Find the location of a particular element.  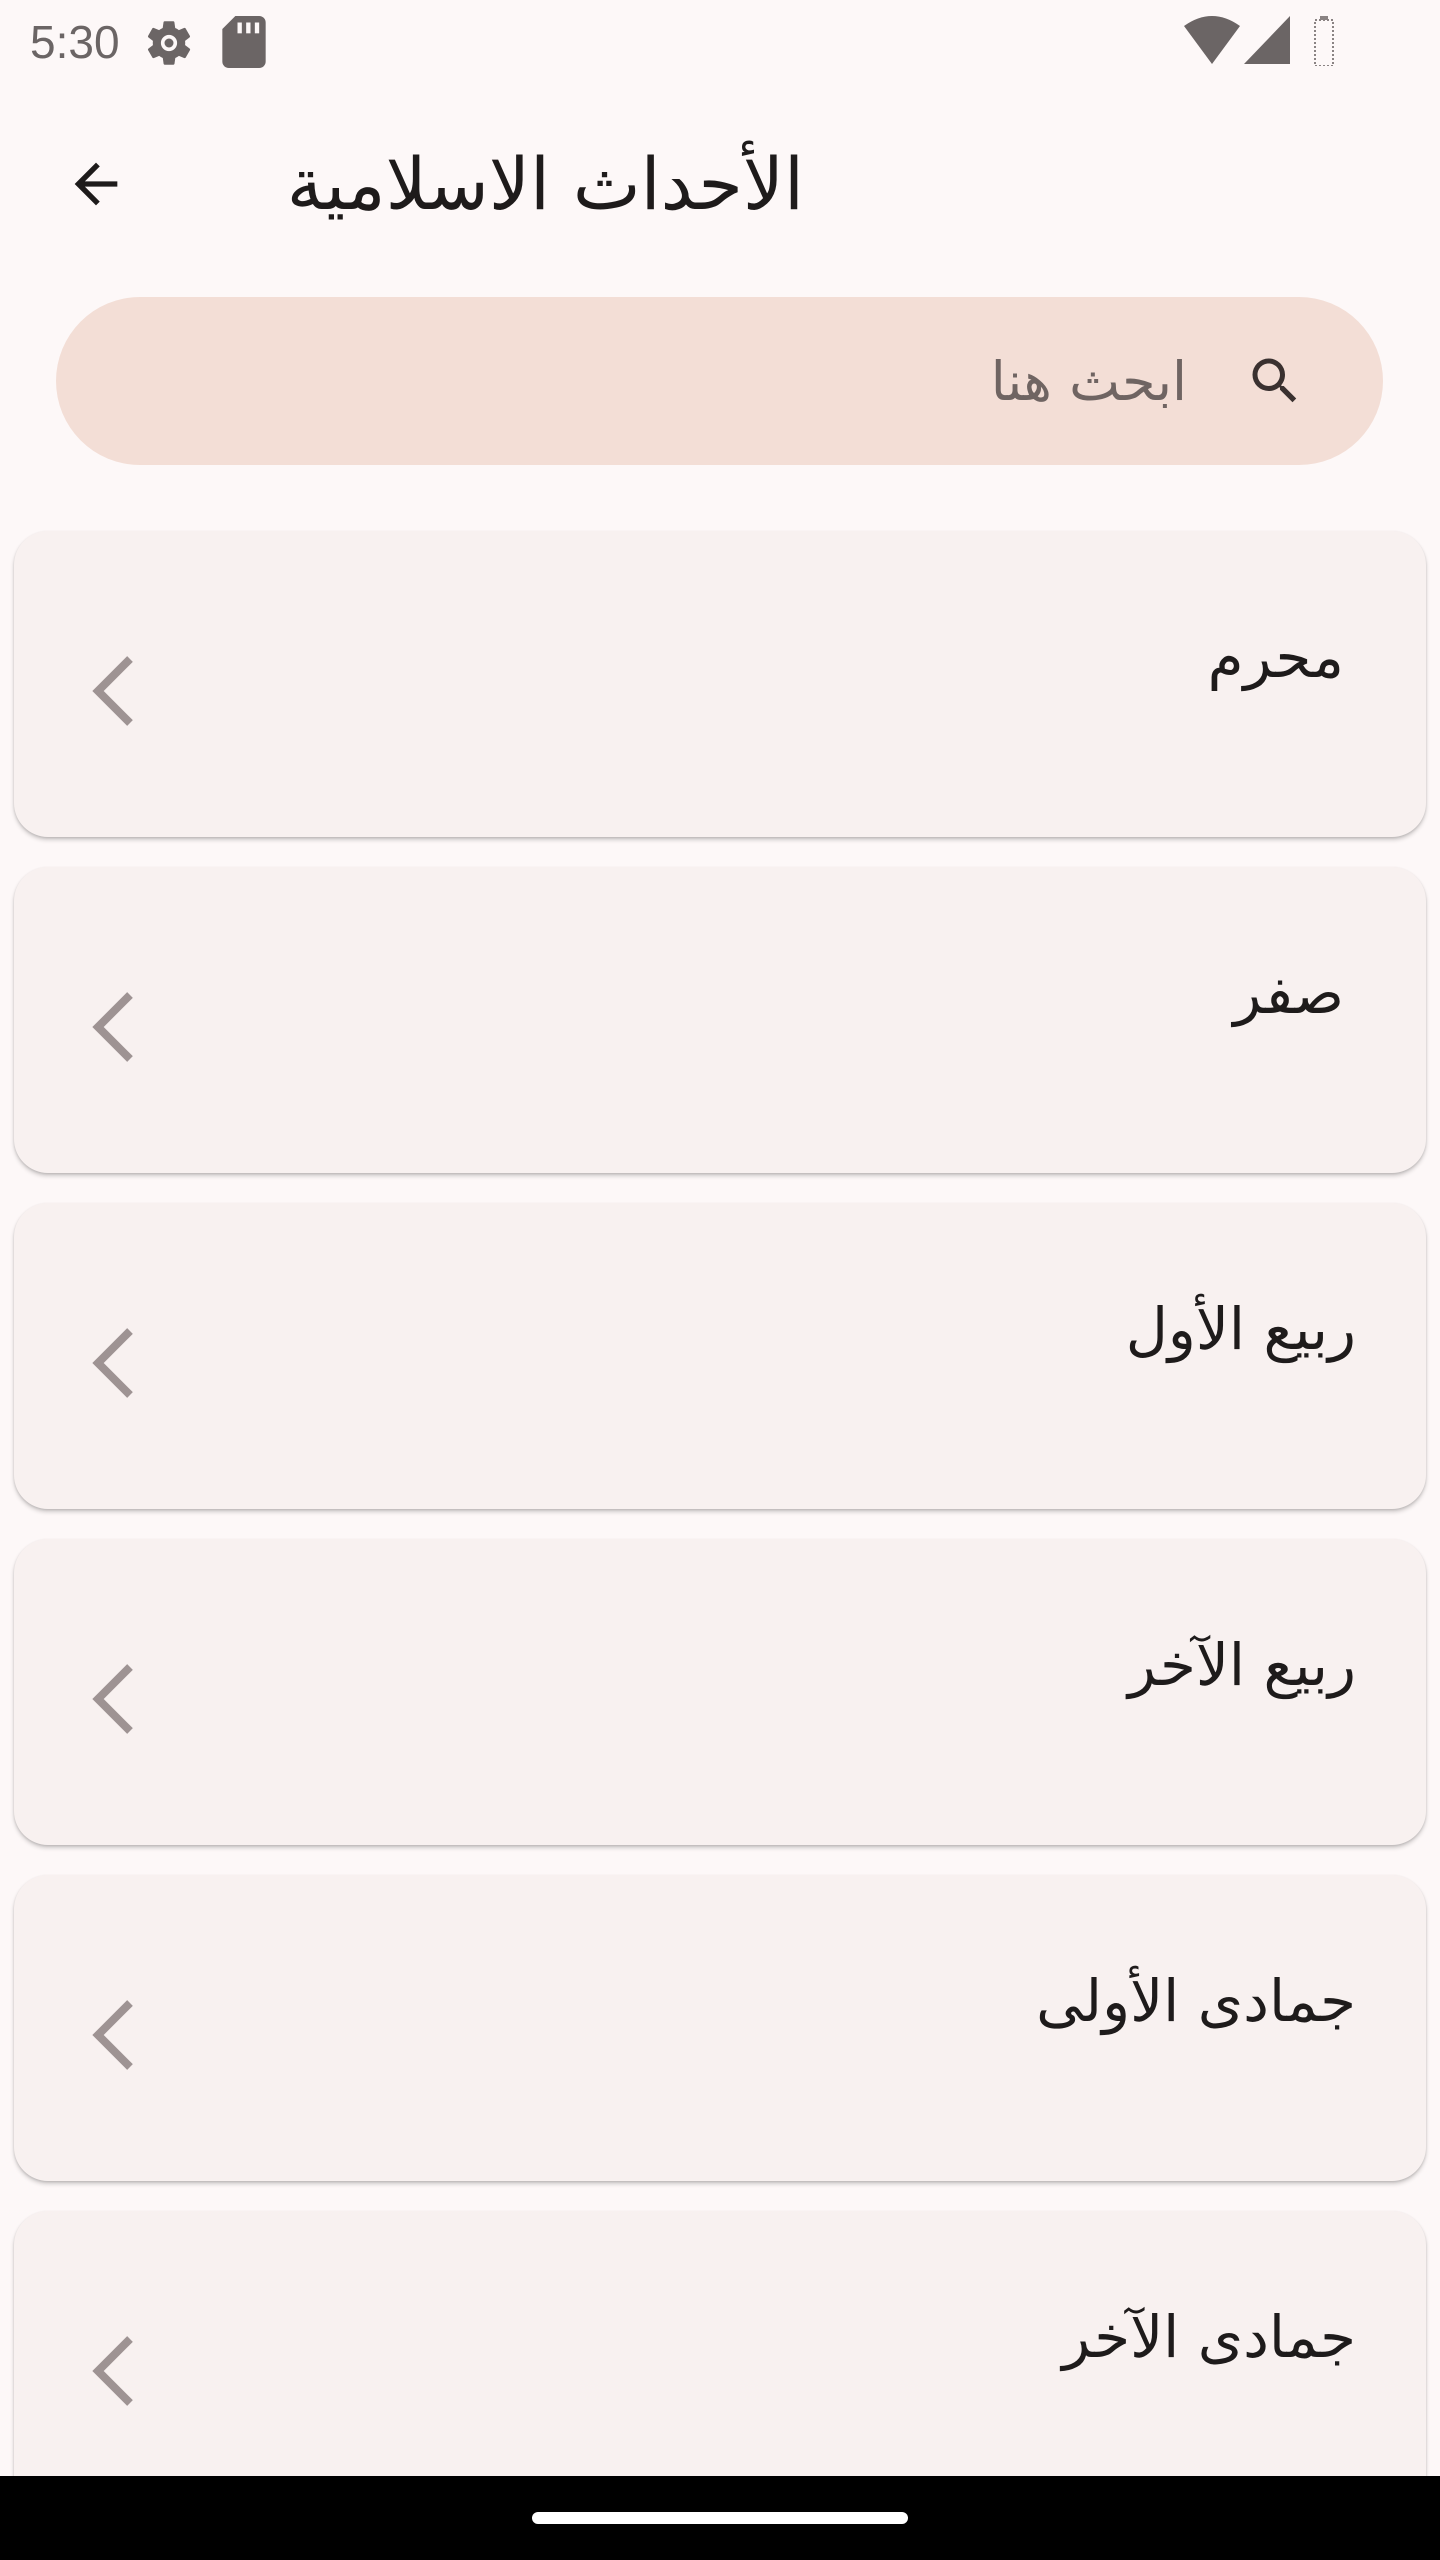

search-bar is located at coordinates (719, 381).